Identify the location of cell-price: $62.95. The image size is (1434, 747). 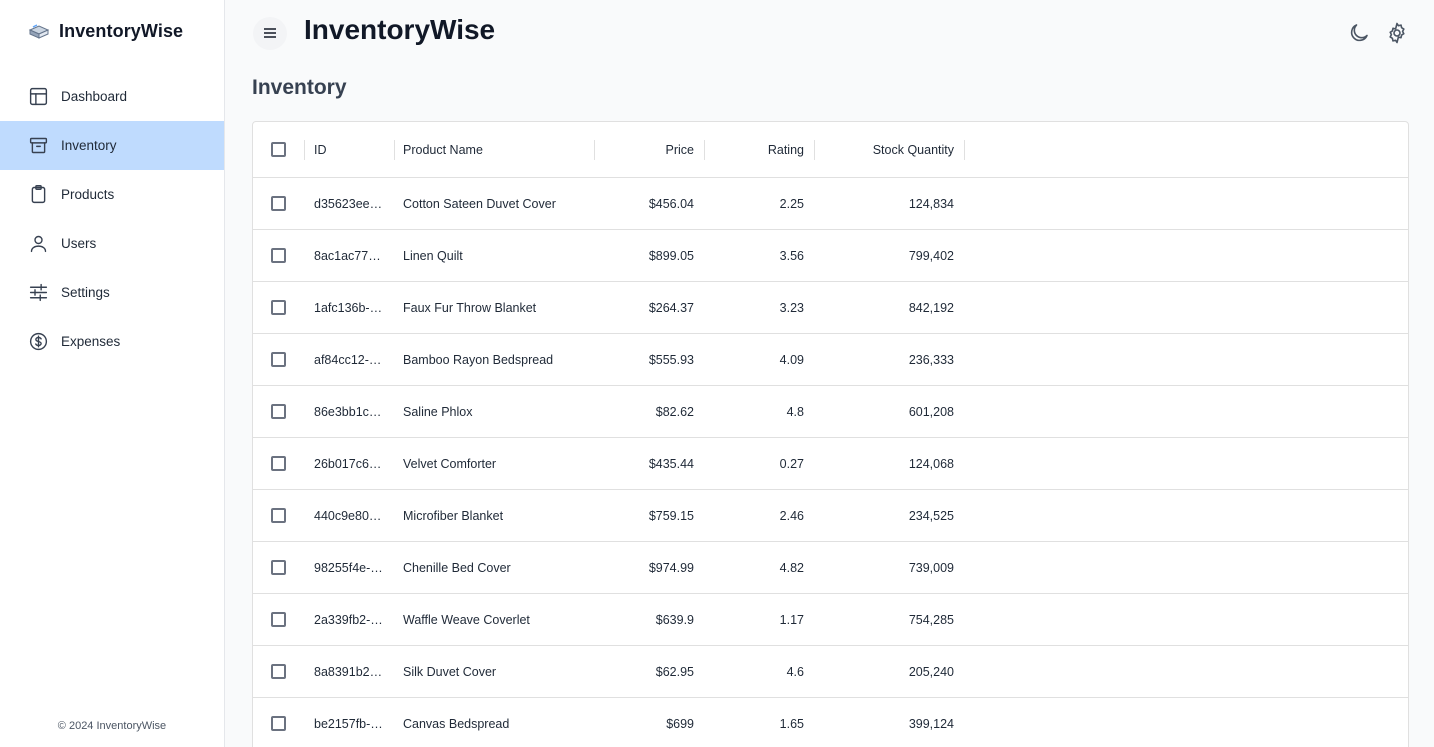
(674, 671).